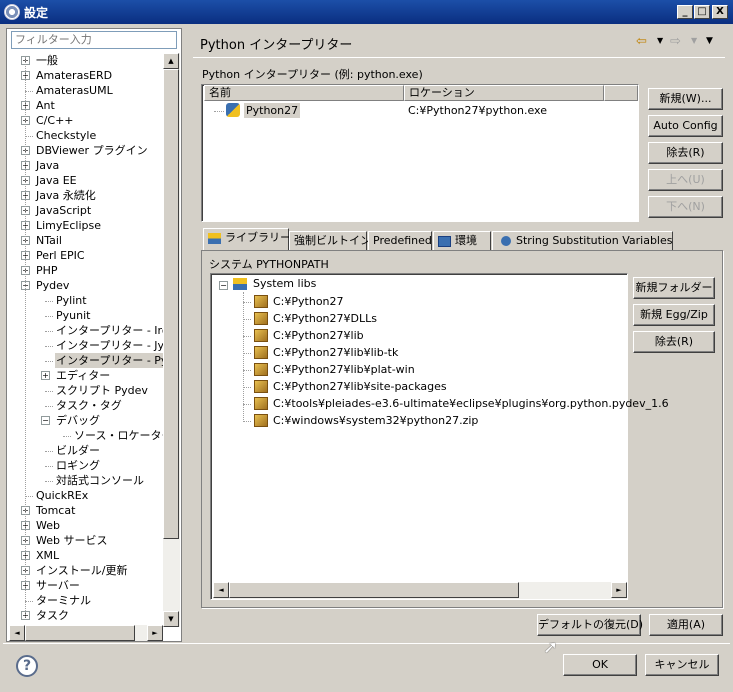 The image size is (733, 692). What do you see at coordinates (86, 165) in the screenshot?
I see `tree-item: + Java` at bounding box center [86, 165].